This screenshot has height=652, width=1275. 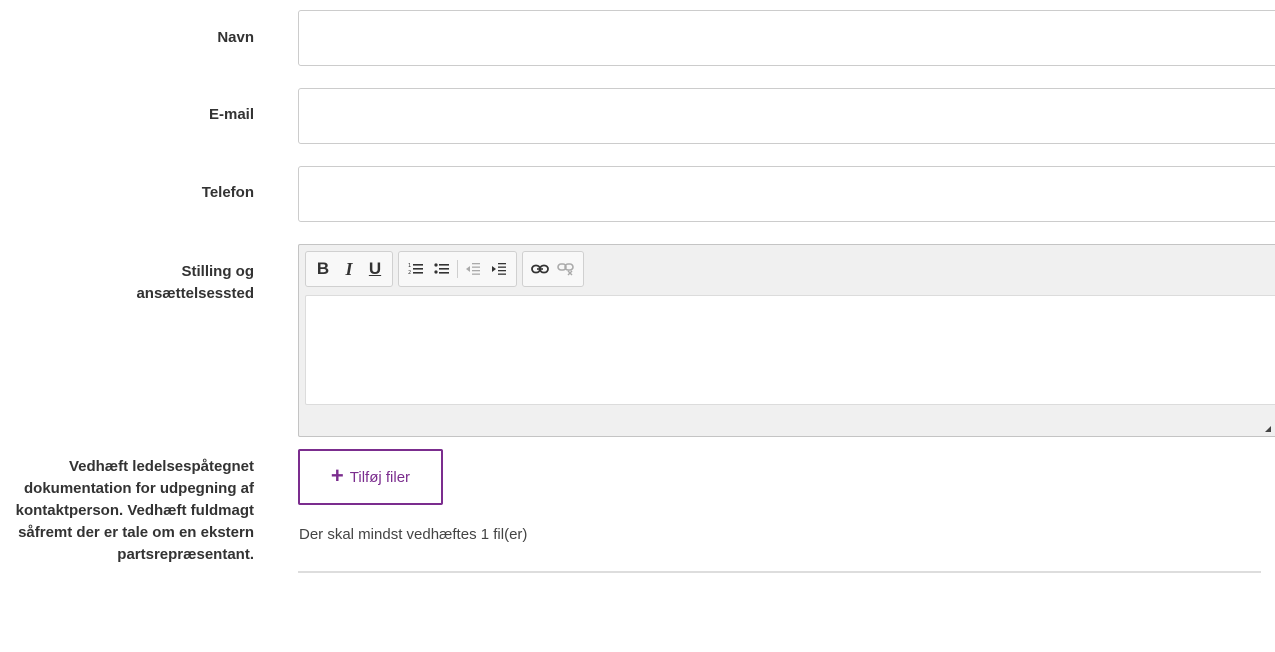 I want to click on outdent-icon, so click(x=473, y=269).